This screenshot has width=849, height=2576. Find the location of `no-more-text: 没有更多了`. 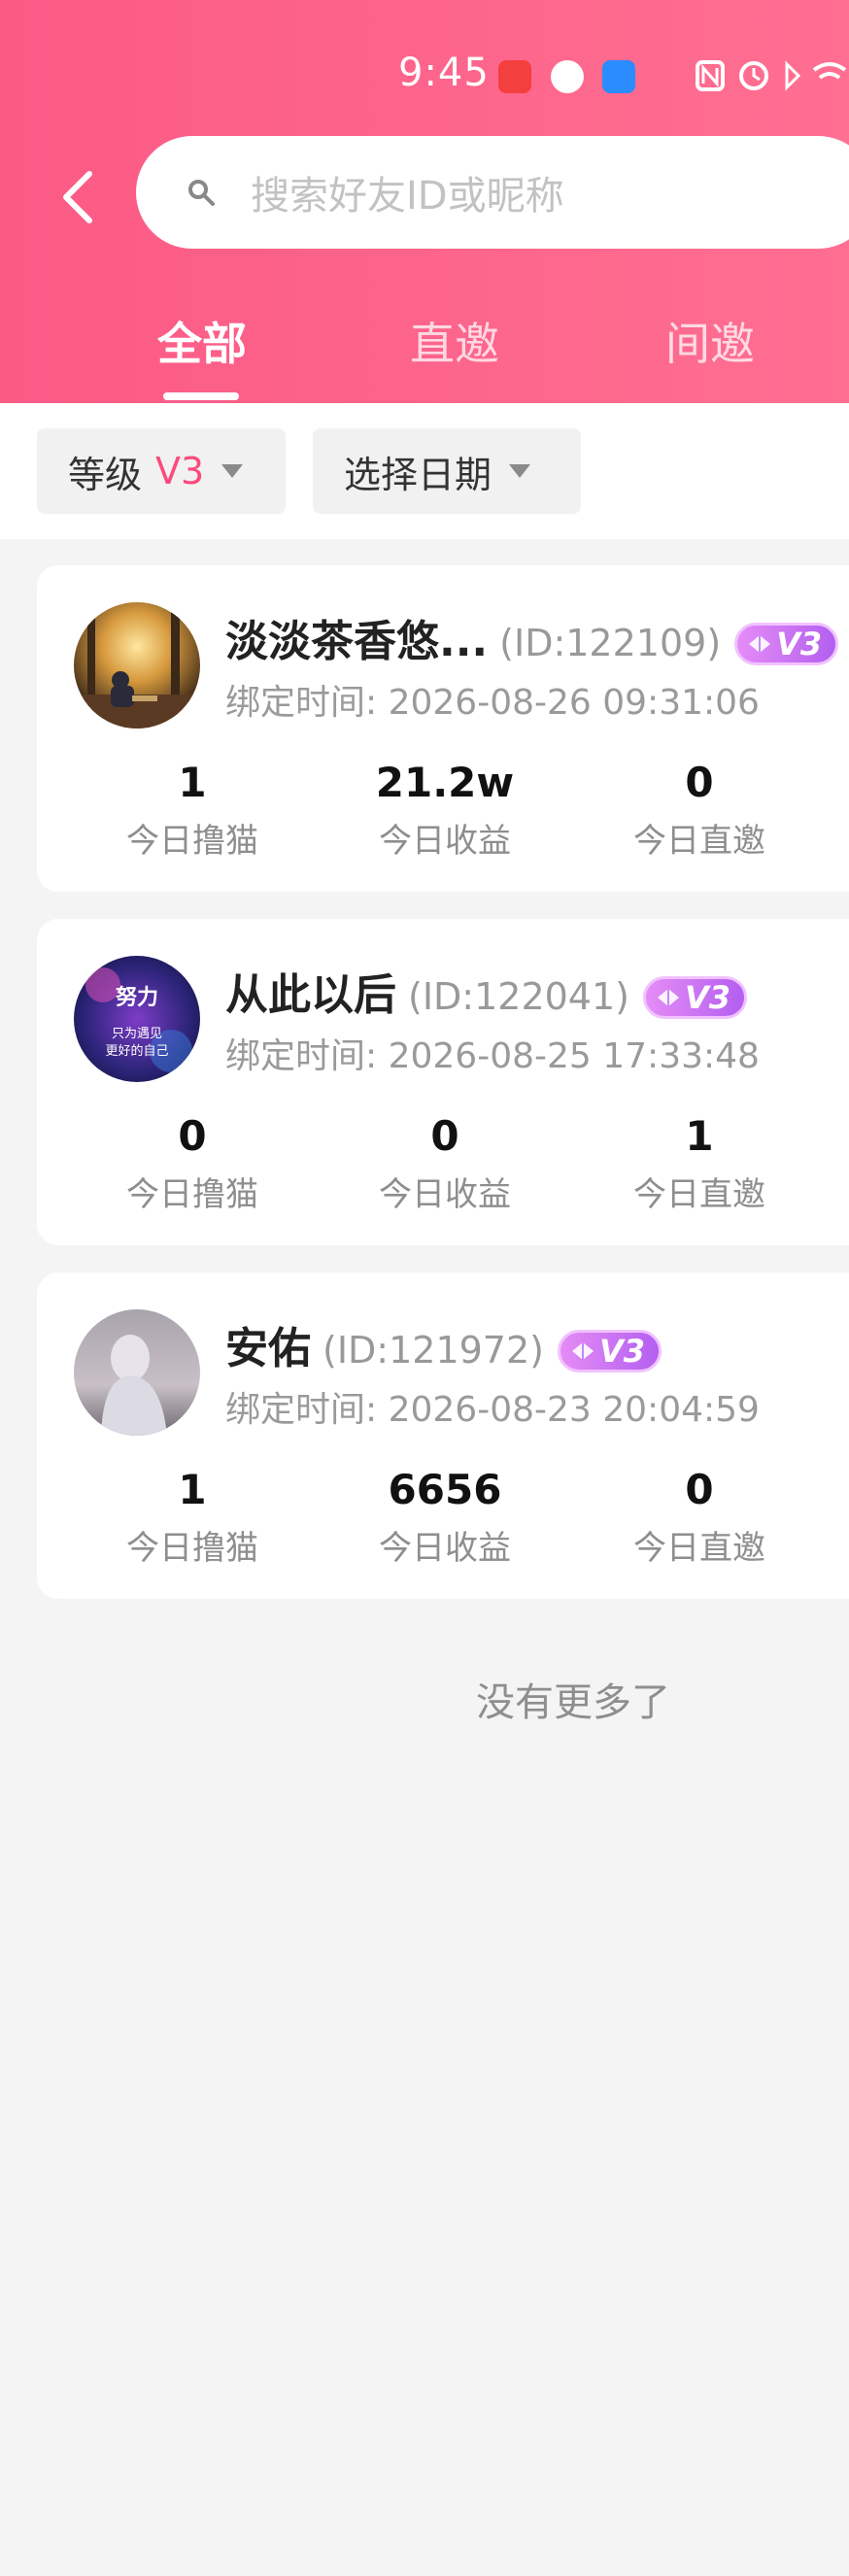

no-more-text: 没有更多了 is located at coordinates (573, 1702).